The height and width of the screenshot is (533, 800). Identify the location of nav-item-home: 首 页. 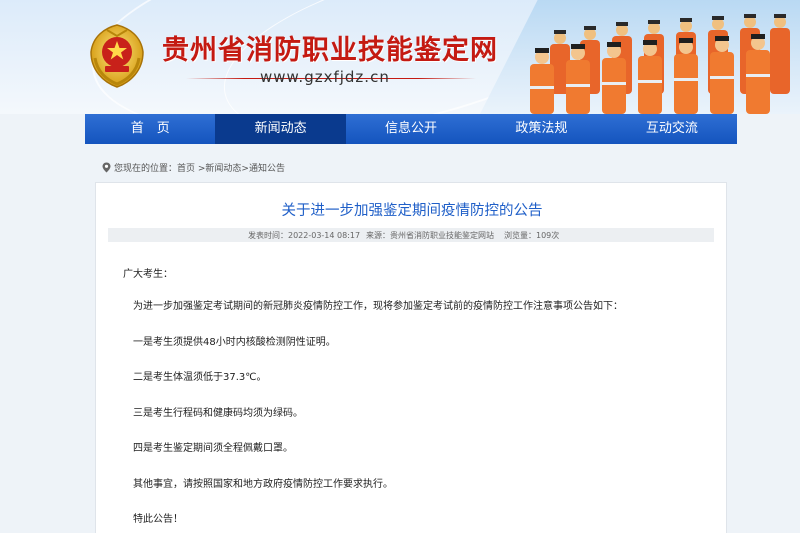
(150, 129).